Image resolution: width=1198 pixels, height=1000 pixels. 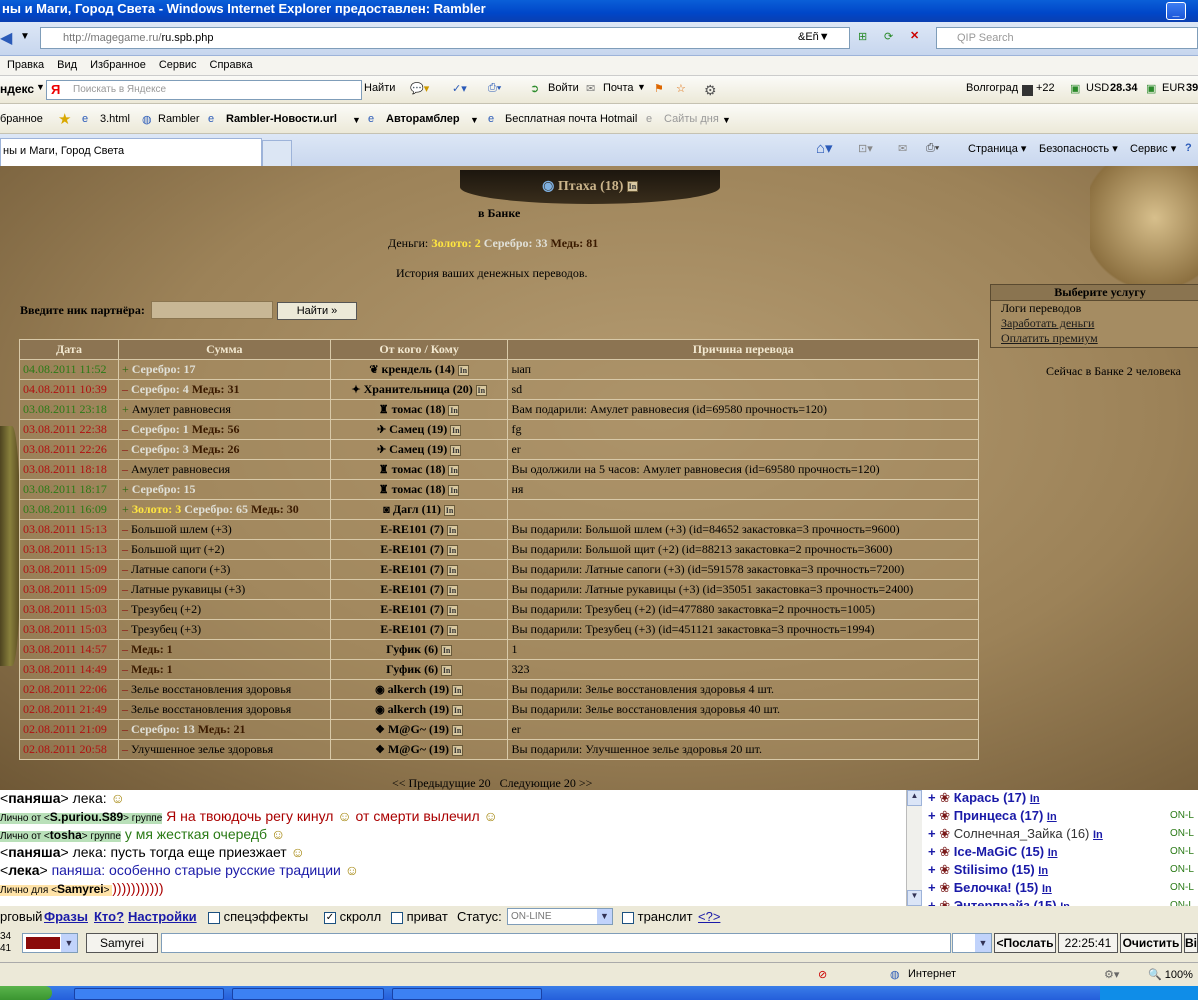 What do you see at coordinates (281, 119) in the screenshot?
I see `fav-link-rambler-news: Rambler-Новости.url` at bounding box center [281, 119].